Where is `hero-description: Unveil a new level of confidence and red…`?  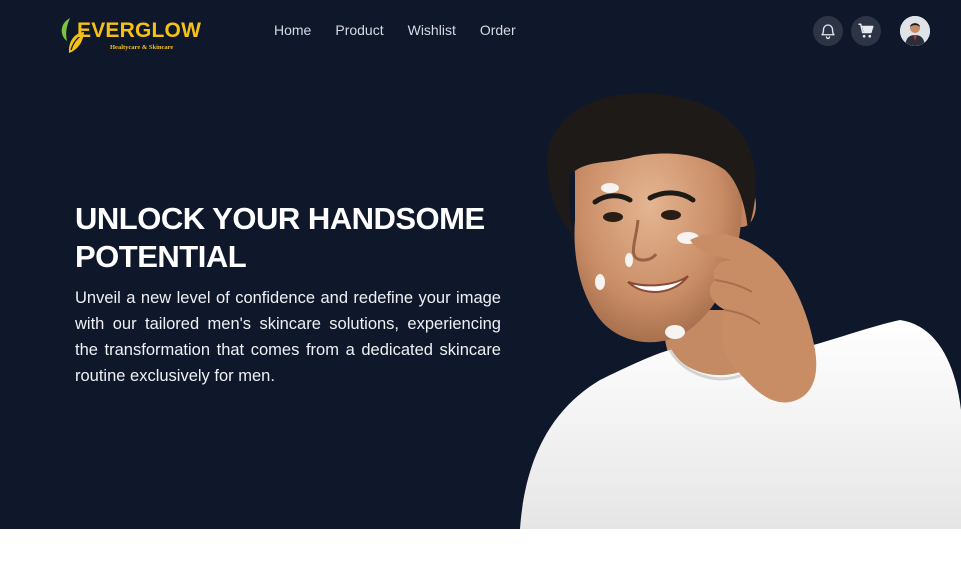
hero-description: Unveil a new level of confidence and red… is located at coordinates (288, 337).